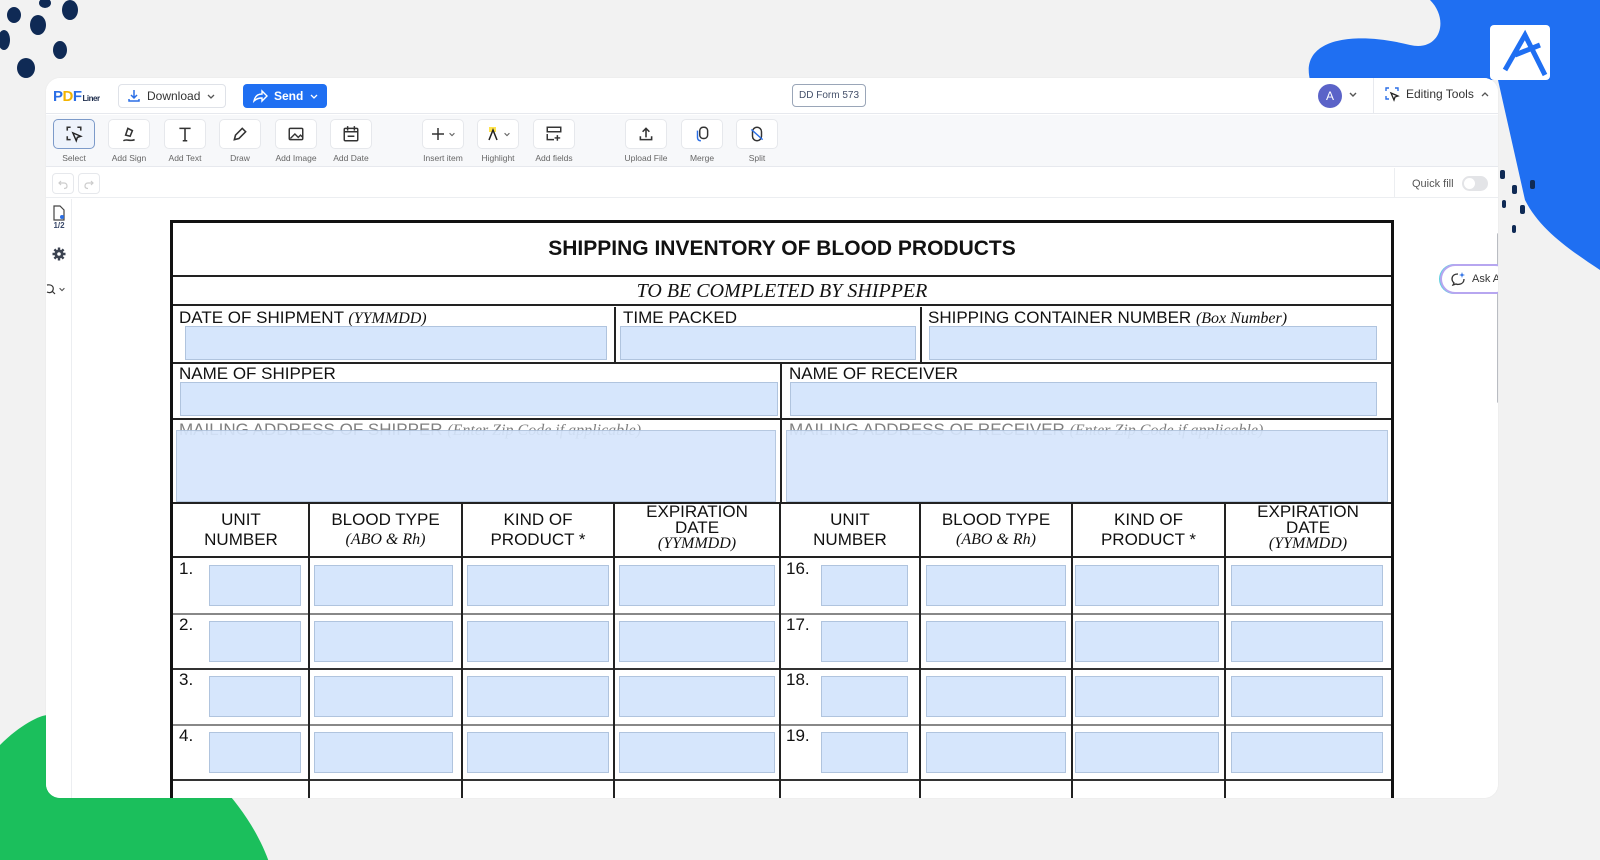  I want to click on container-number-field, so click(1153, 343).